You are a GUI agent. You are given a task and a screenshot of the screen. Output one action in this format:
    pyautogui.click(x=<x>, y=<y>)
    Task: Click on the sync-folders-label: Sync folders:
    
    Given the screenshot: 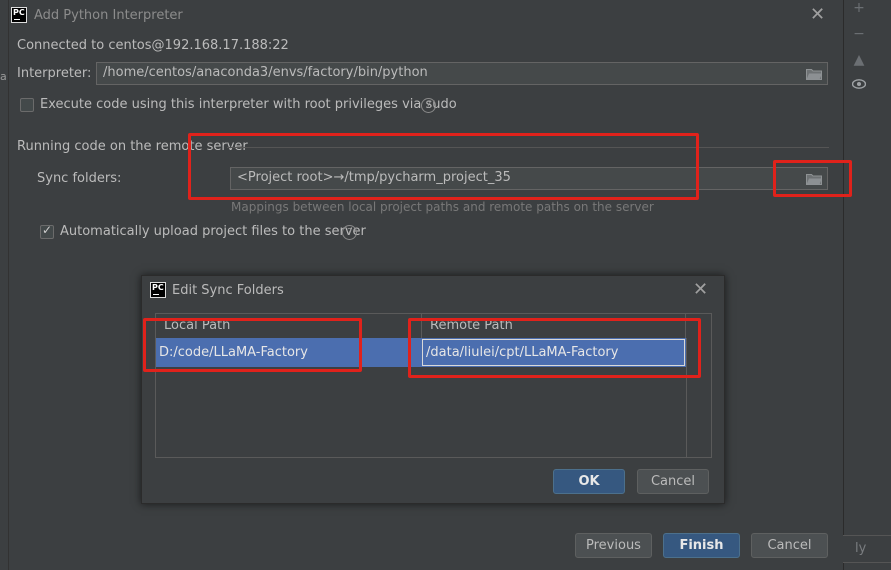 What is the action you would take?
    pyautogui.click(x=79, y=178)
    